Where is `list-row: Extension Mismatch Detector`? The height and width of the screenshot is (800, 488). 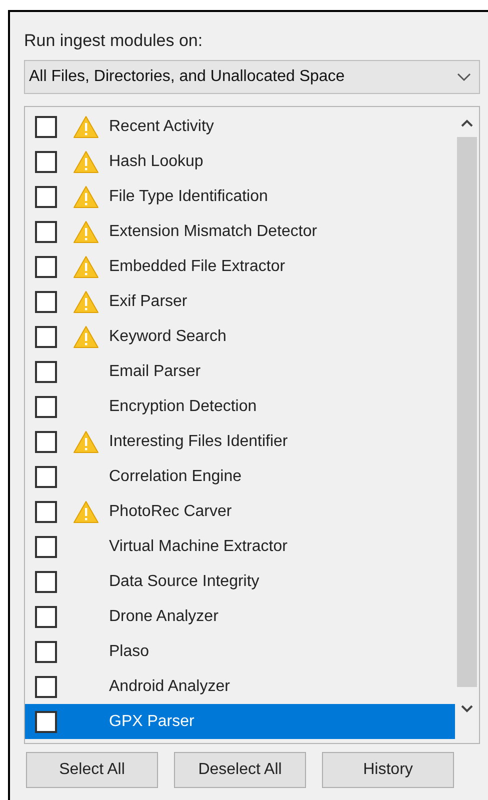
list-row: Extension Mismatch Detector is located at coordinates (240, 231).